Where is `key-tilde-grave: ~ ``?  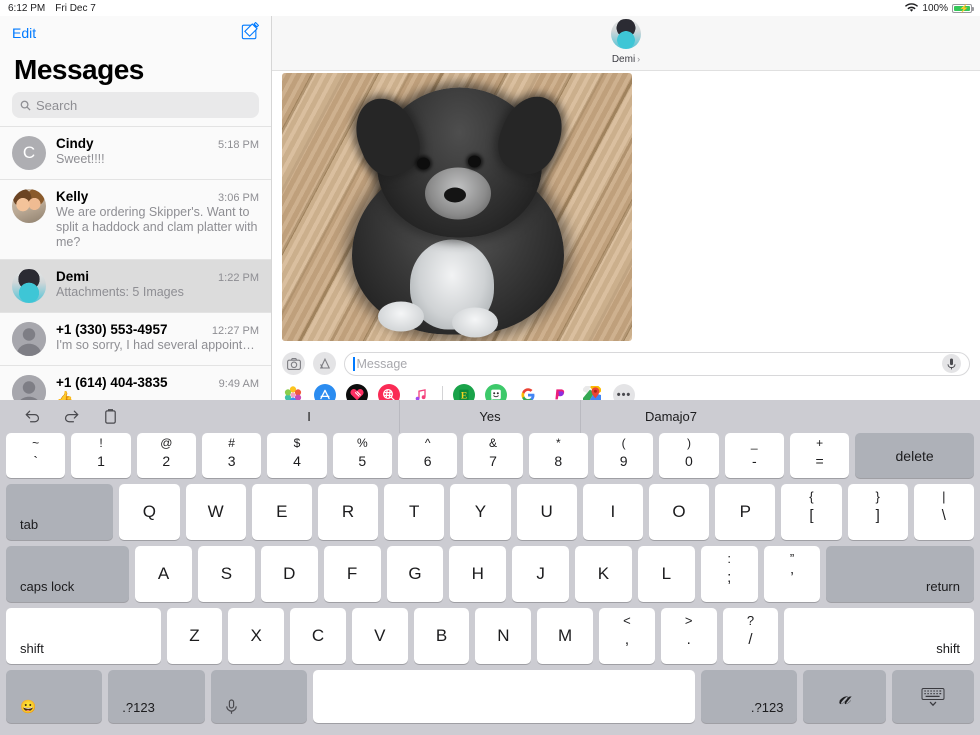 key-tilde-grave: ~ ` is located at coordinates (36, 455).